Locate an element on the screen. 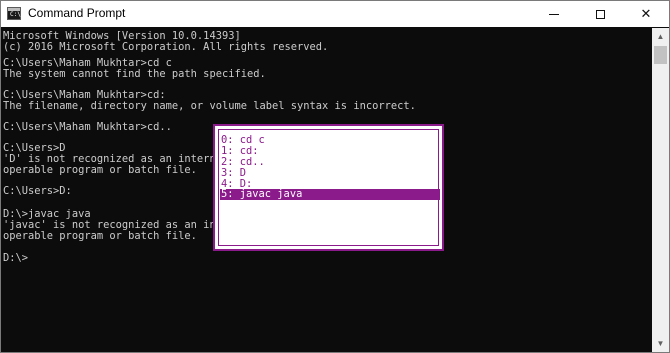 This screenshot has height=353, width=670. command-prompt-icon: C:\ is located at coordinates (14, 13).